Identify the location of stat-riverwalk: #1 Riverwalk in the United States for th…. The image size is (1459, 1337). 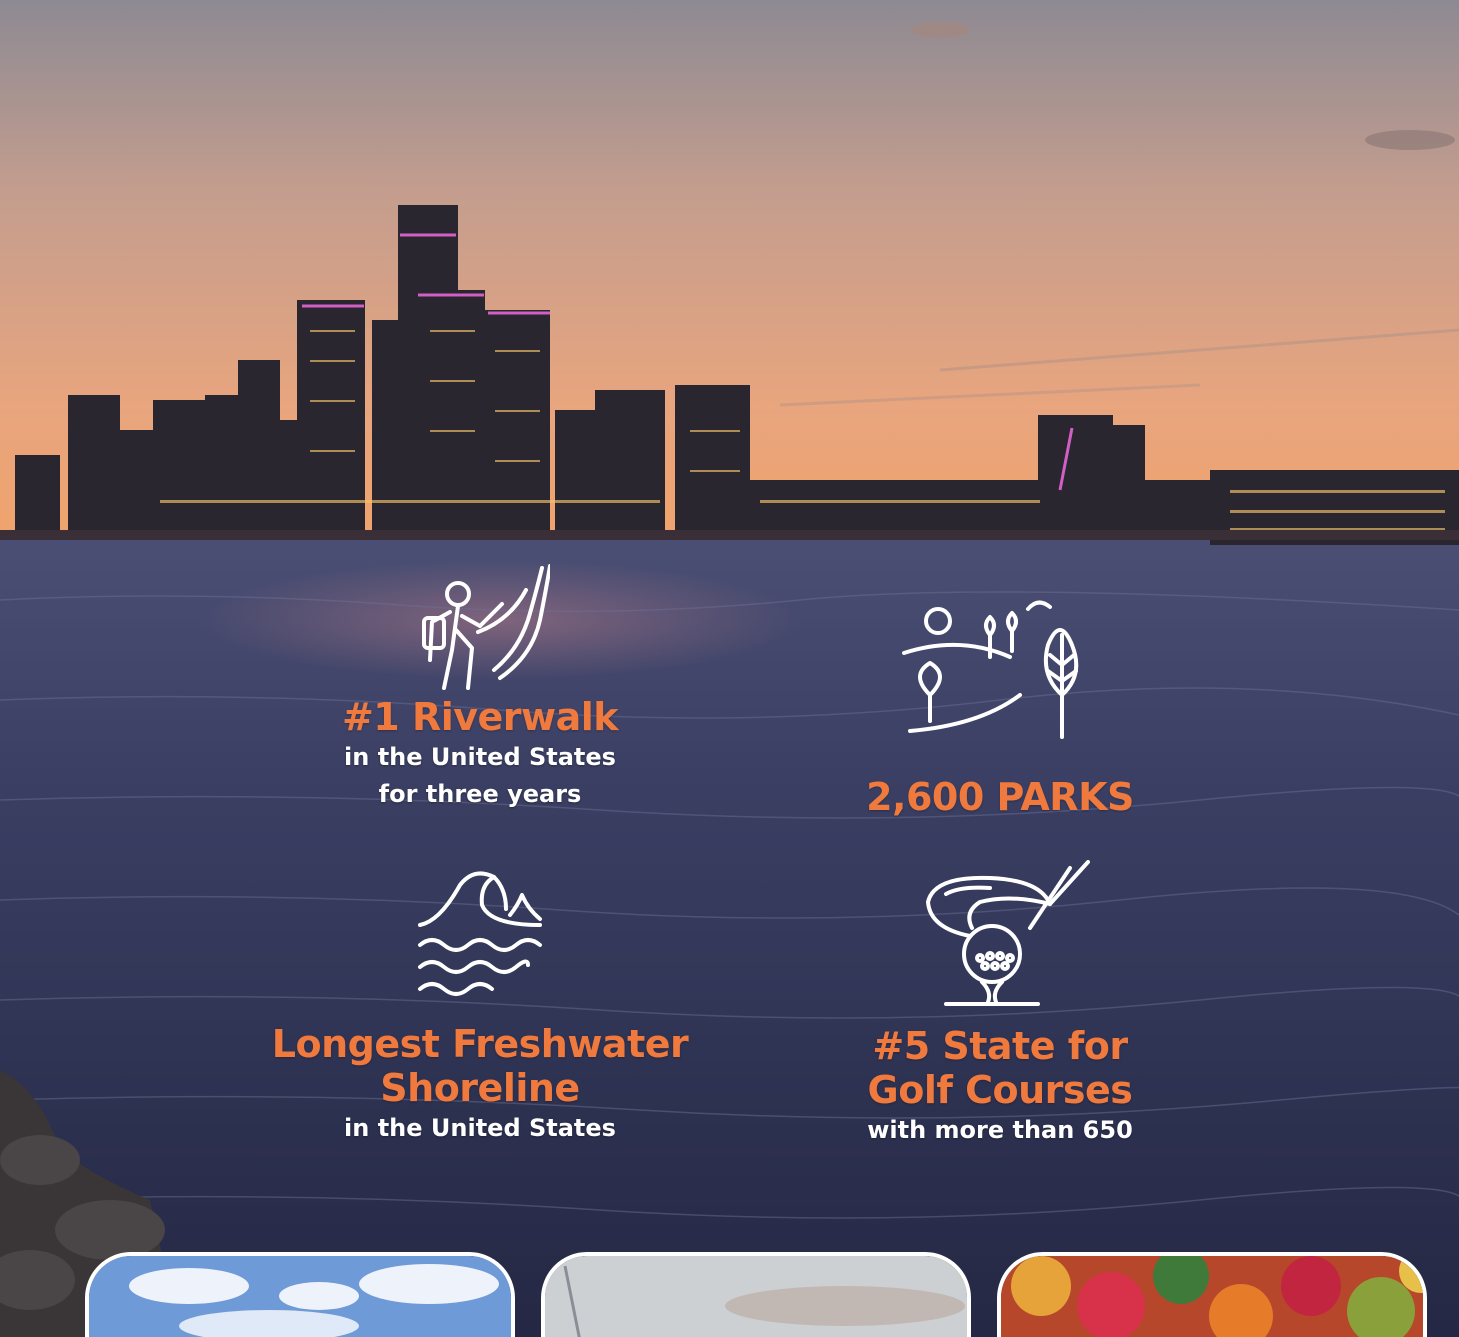
(480, 686).